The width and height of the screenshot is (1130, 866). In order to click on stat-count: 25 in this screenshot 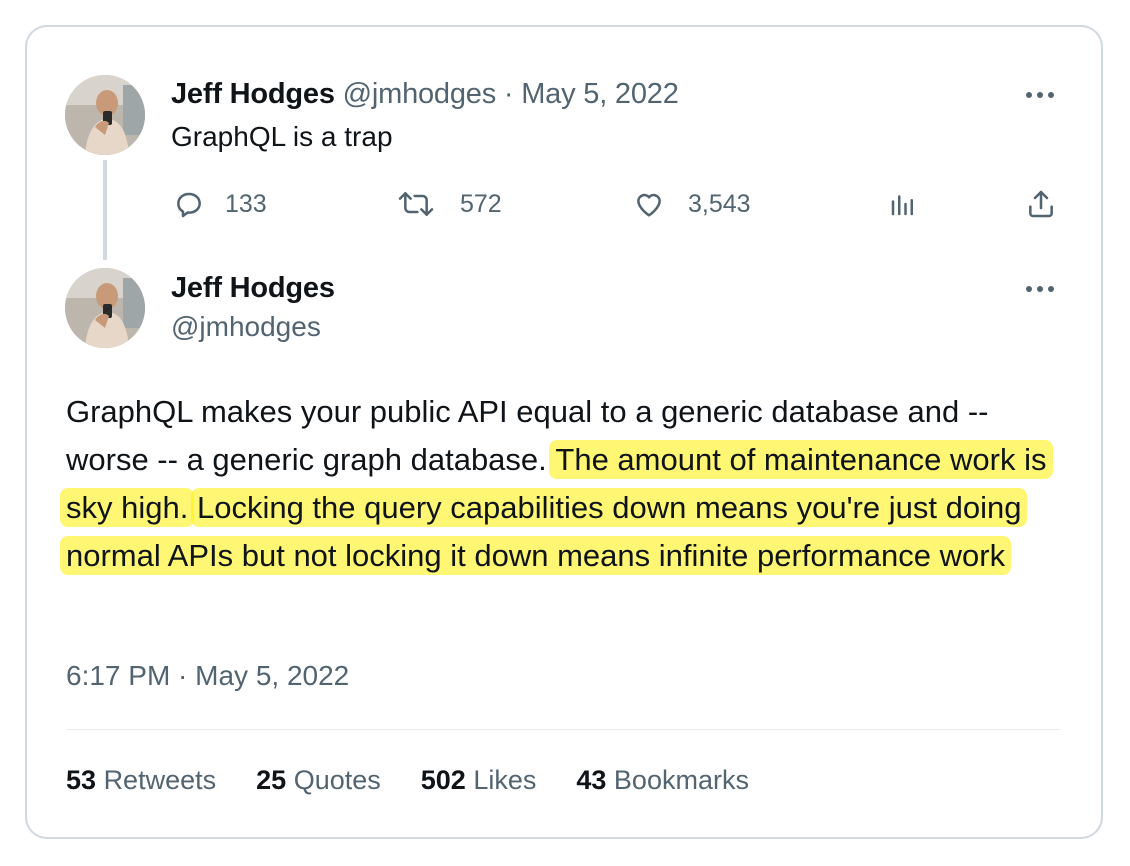, I will do `click(271, 780)`.